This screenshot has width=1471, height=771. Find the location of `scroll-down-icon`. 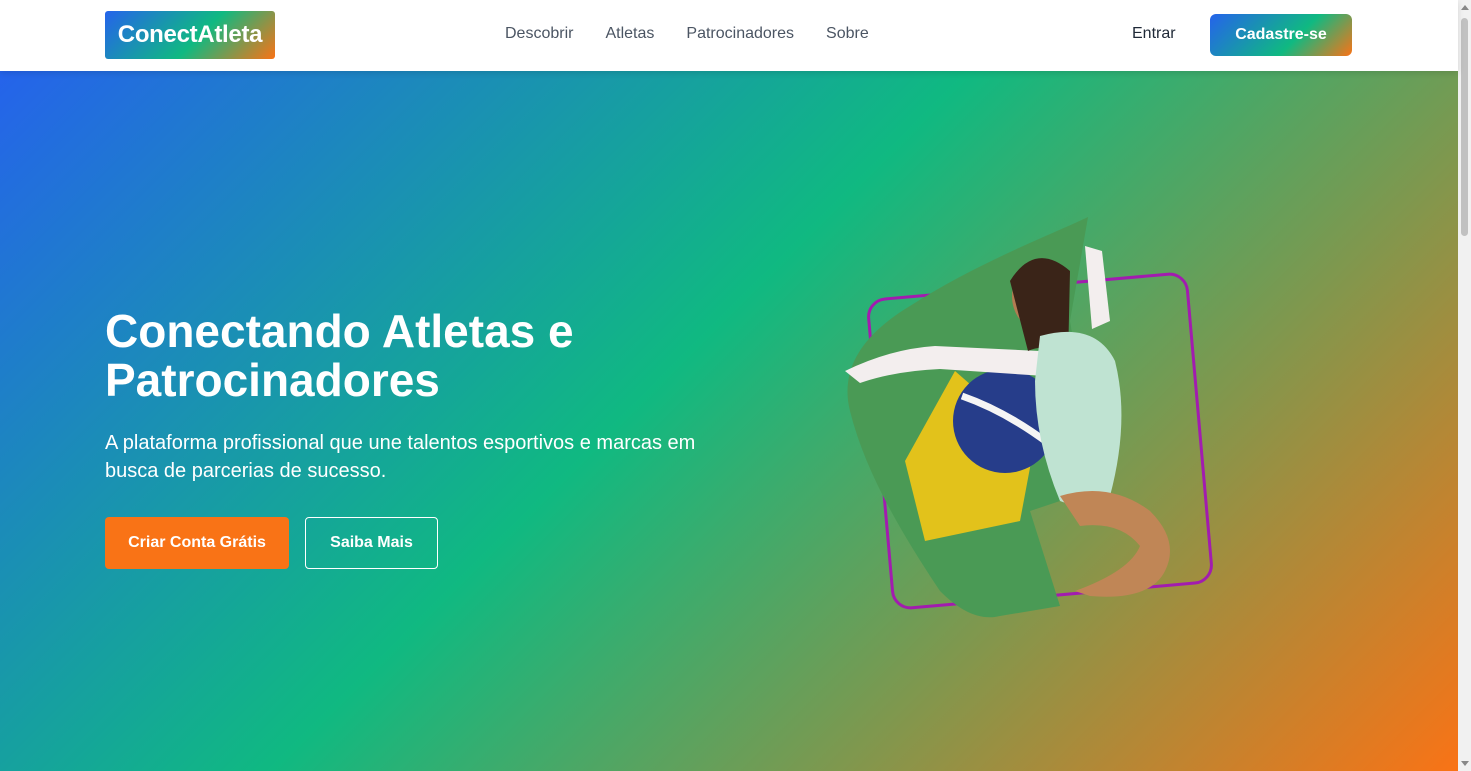

scroll-down-icon is located at coordinates (1465, 763).